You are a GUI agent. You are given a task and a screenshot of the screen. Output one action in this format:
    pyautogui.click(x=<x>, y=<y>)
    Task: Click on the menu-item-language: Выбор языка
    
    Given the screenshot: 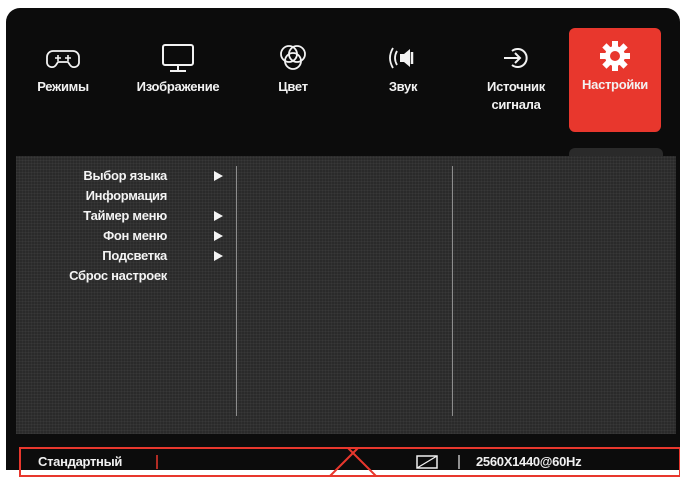 What is the action you would take?
    pyautogui.click(x=123, y=176)
    